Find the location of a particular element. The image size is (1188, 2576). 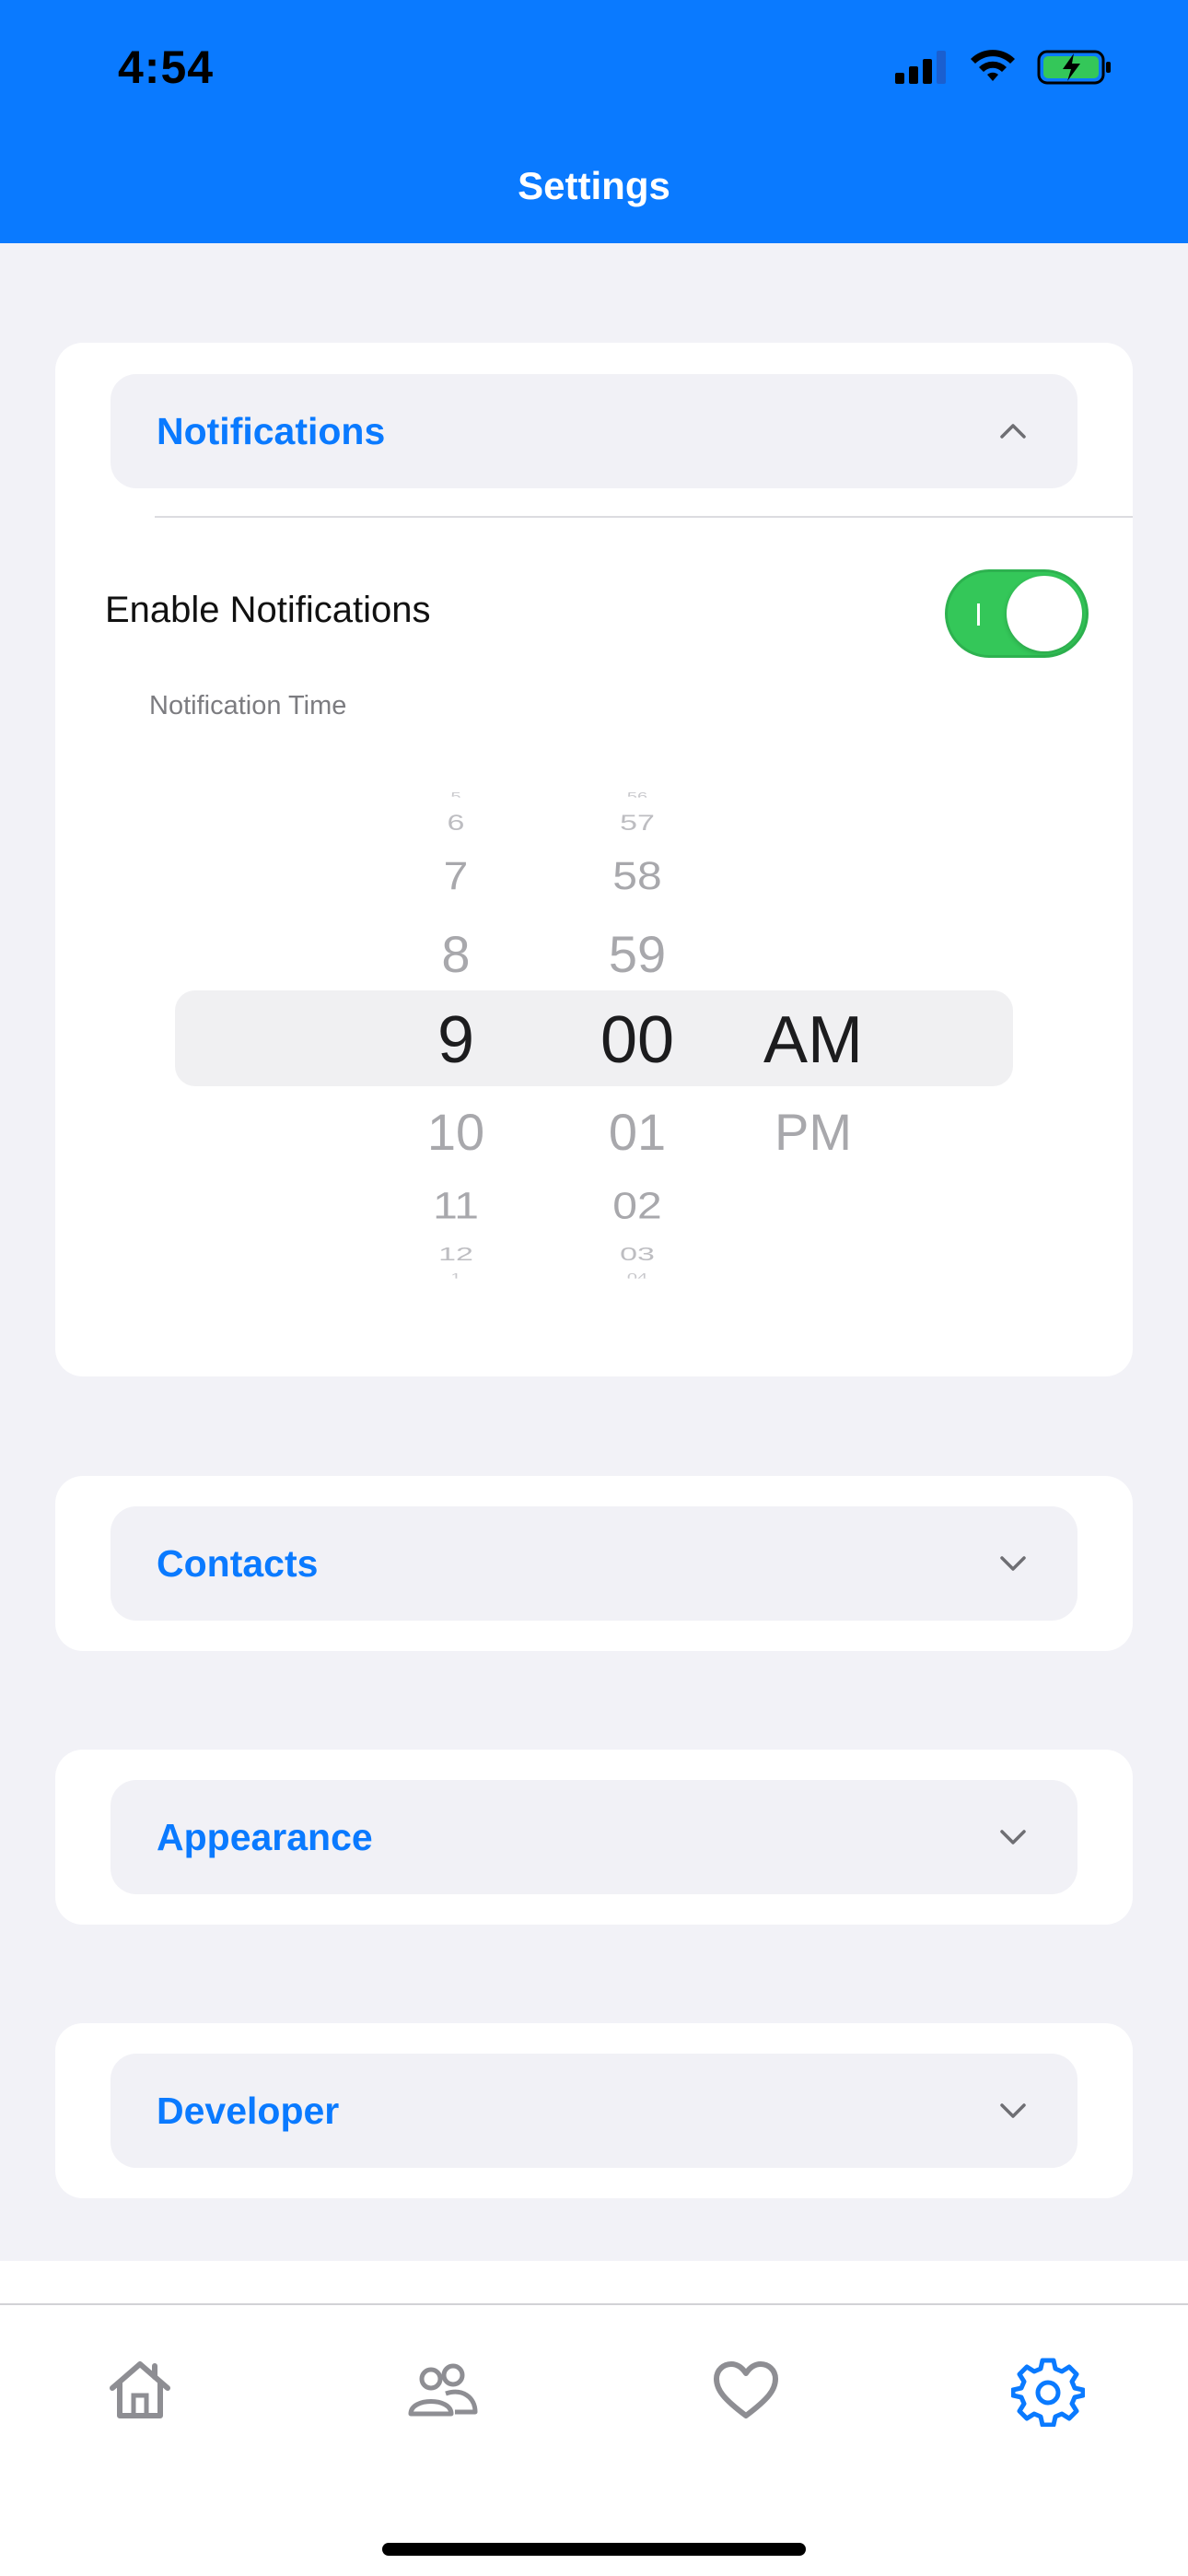

picker-minute-option: 58 is located at coordinates (637, 876).